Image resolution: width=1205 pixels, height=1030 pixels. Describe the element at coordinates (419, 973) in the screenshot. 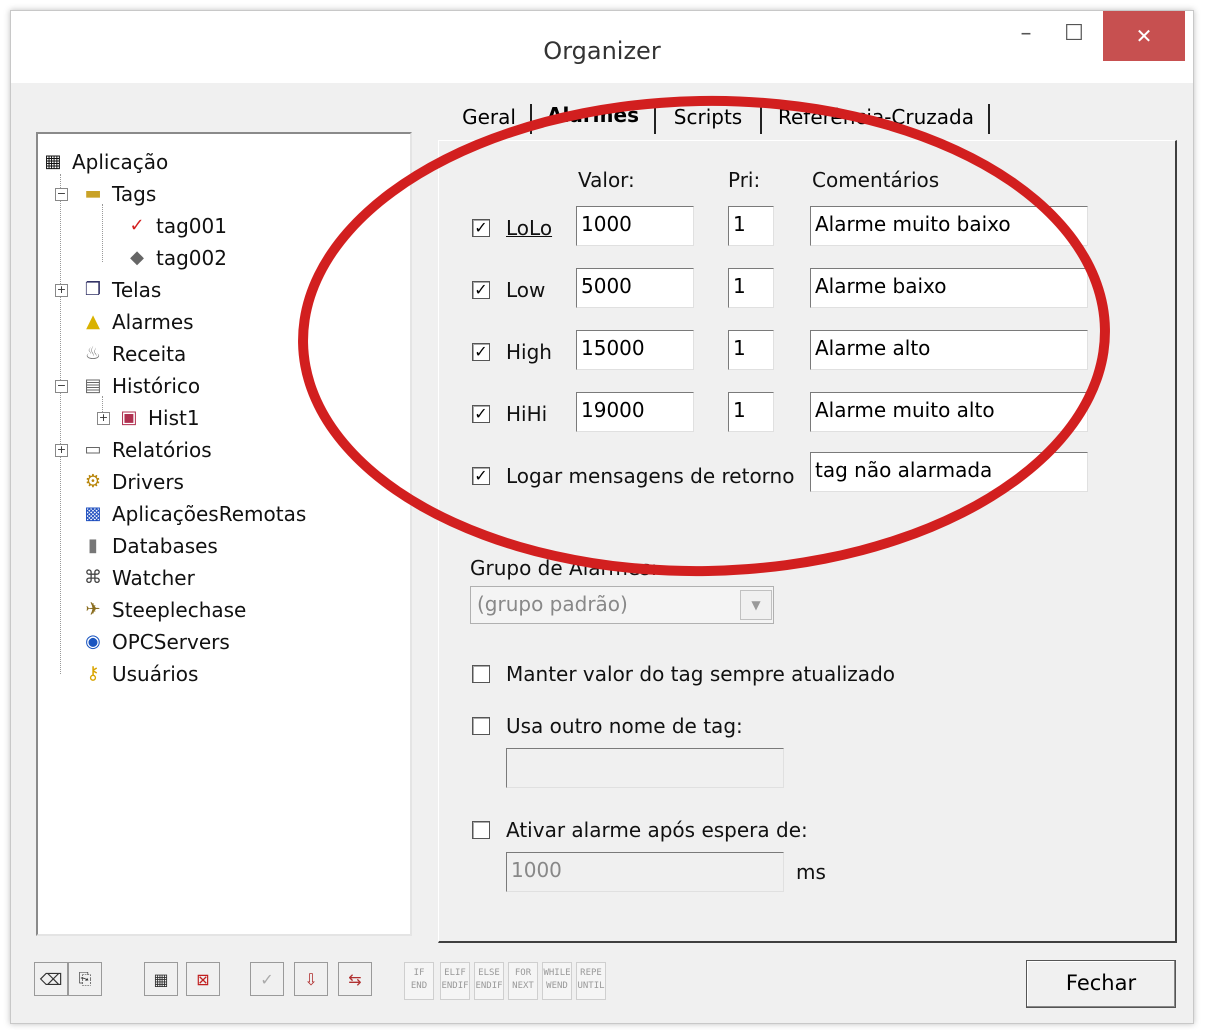

I see `if-end-top: IF` at that location.